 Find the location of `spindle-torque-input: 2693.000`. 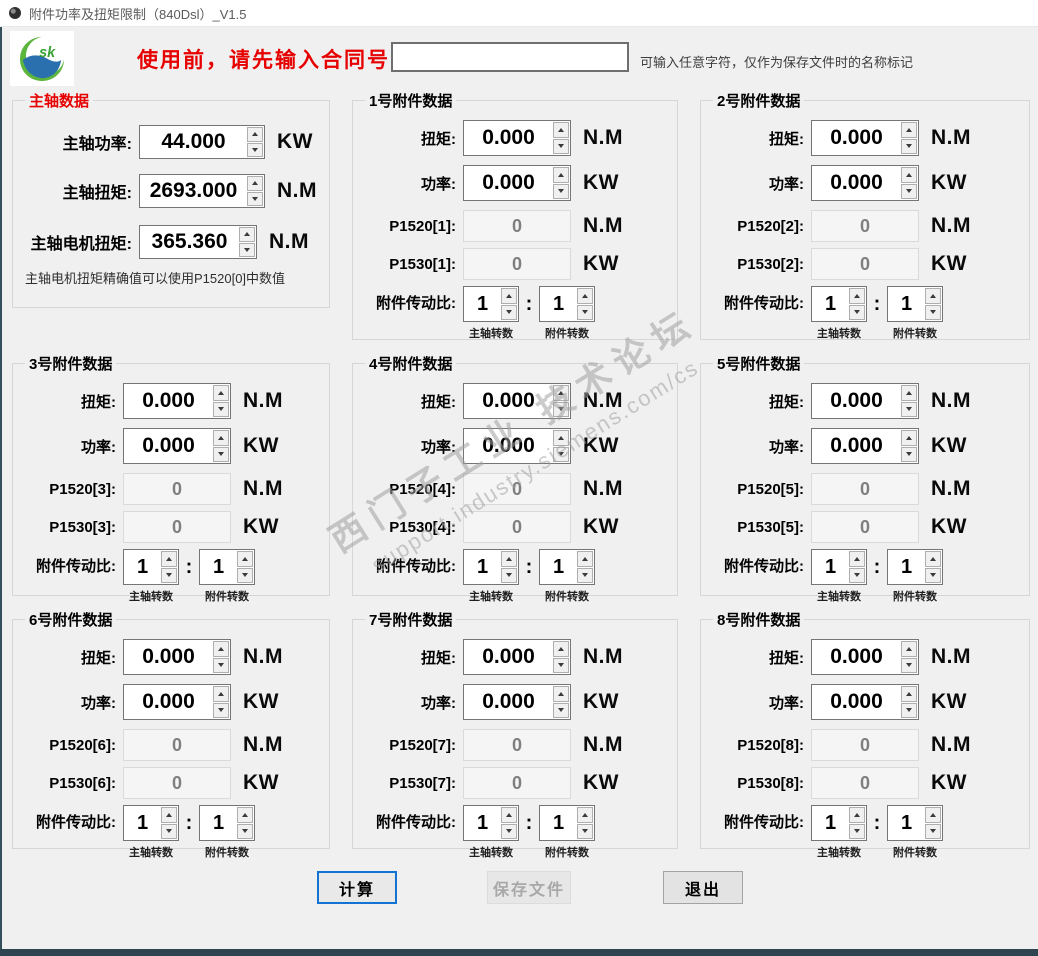

spindle-torque-input: 2693.000 is located at coordinates (193, 191).